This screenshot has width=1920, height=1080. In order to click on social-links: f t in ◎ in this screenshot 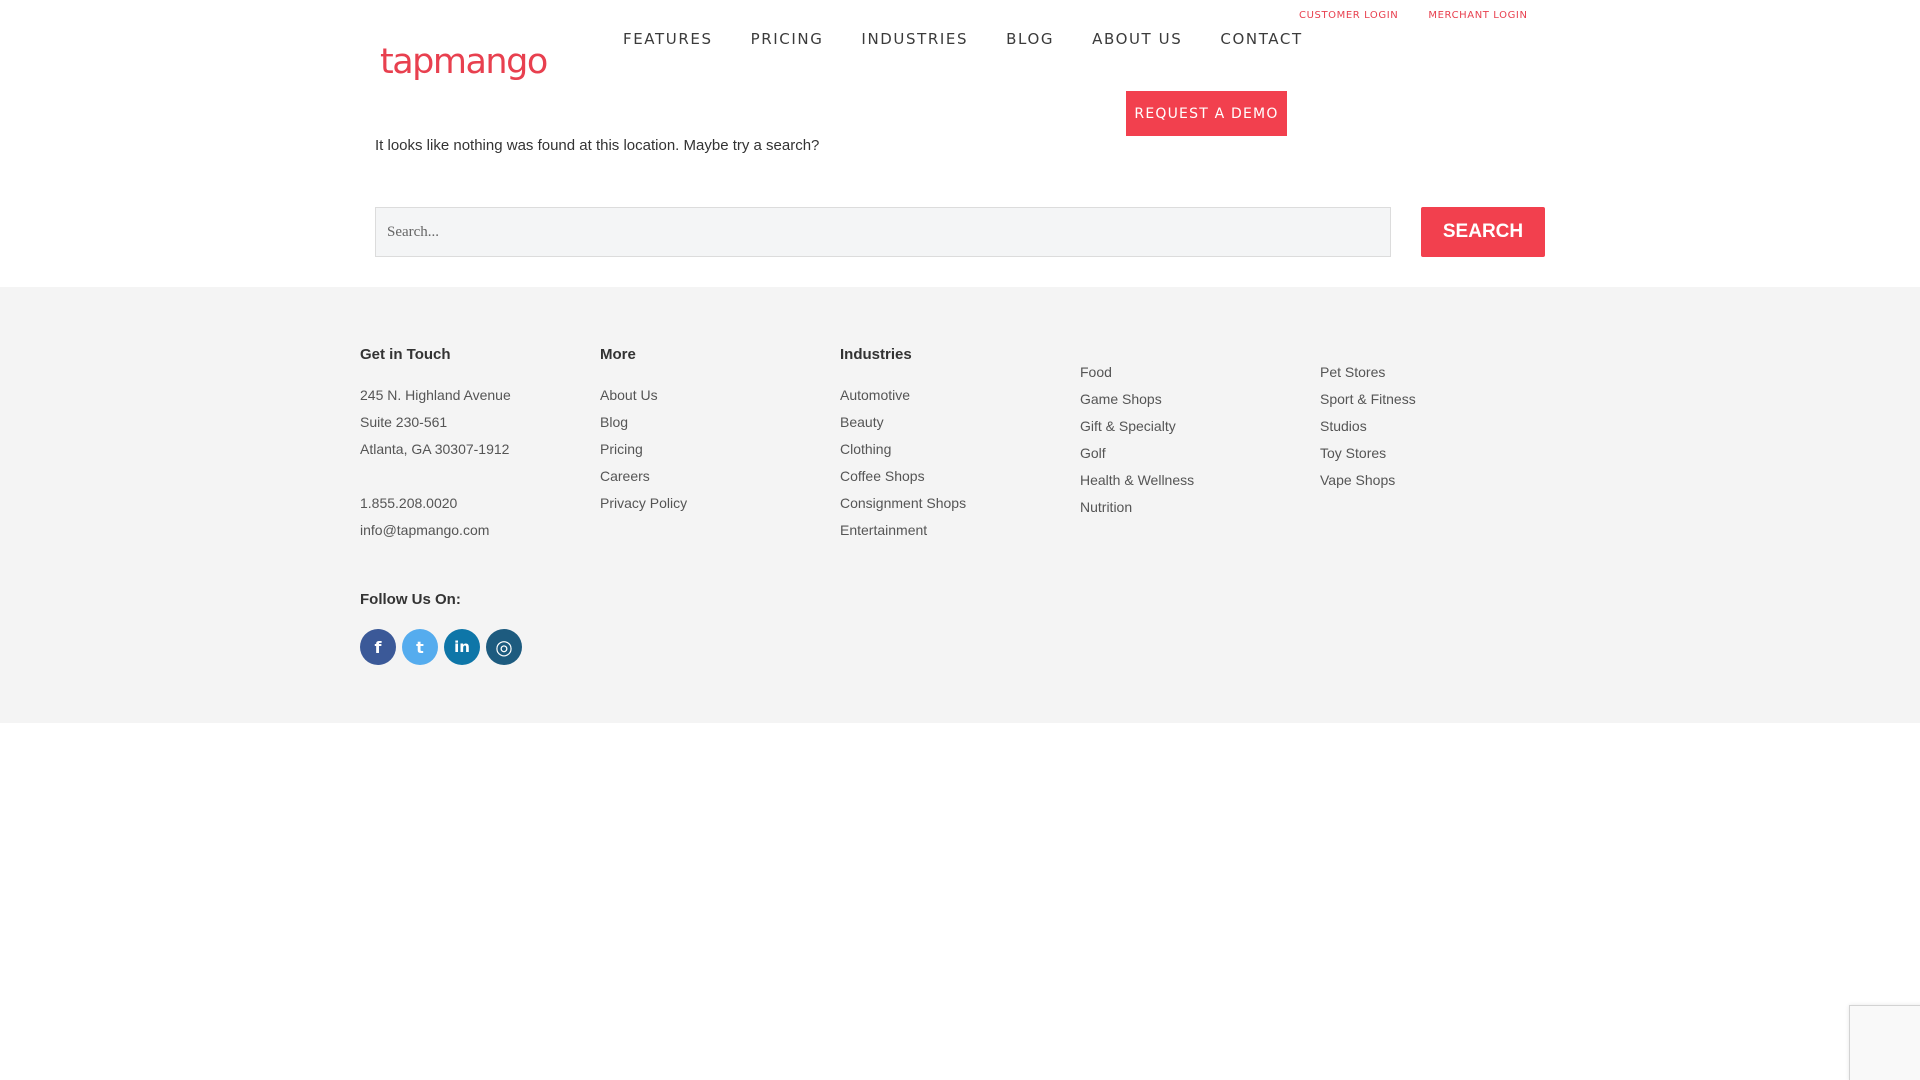, I will do `click(441, 647)`.